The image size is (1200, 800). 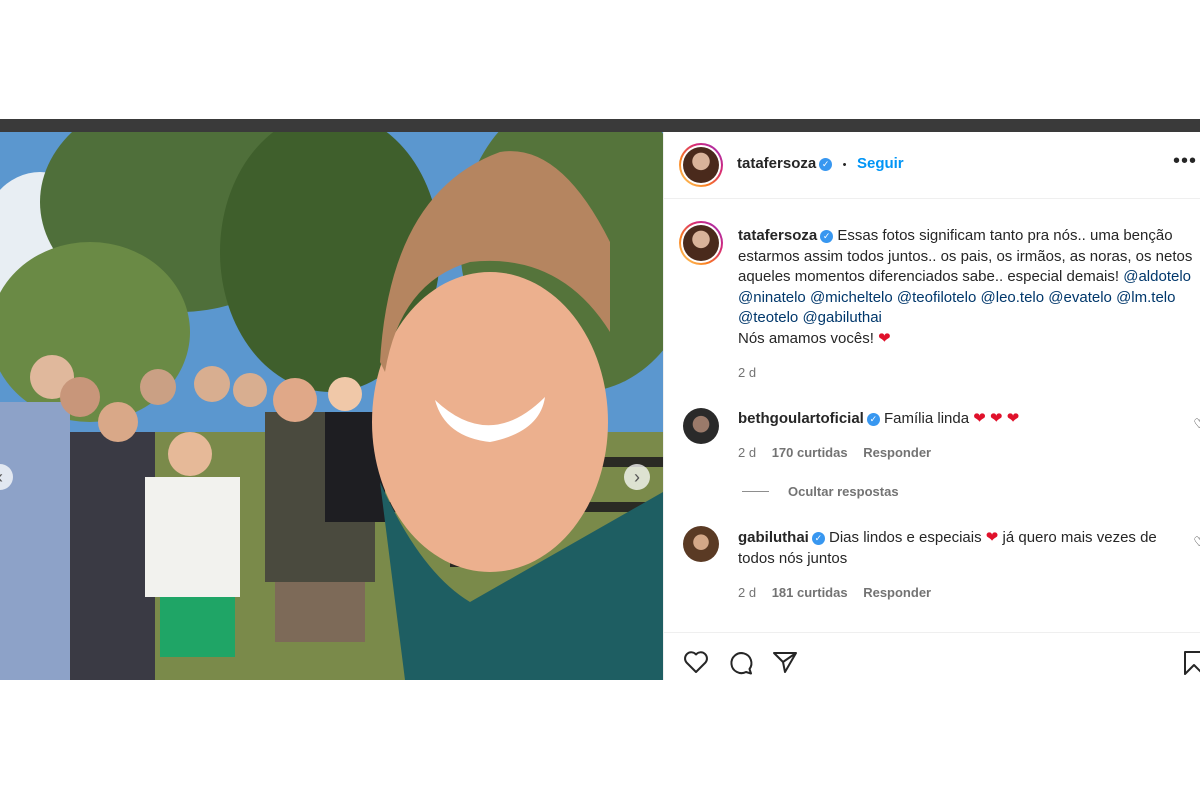 I want to click on mention-link: @leo.telo, so click(x=1013, y=297).